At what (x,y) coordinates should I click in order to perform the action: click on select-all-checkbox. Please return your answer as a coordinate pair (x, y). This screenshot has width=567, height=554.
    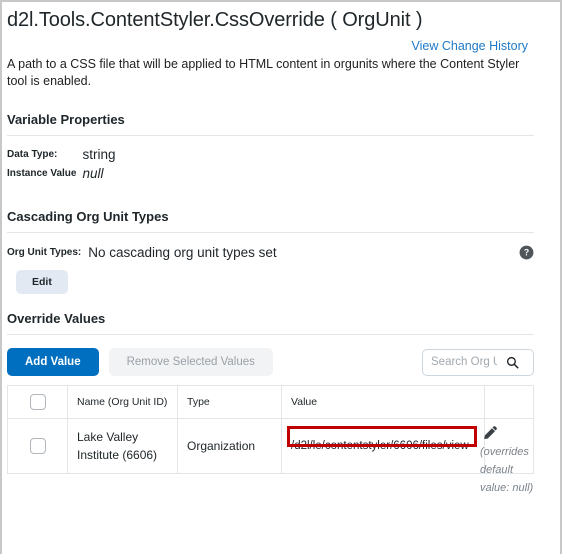
    Looking at the image, I should click on (37, 402).